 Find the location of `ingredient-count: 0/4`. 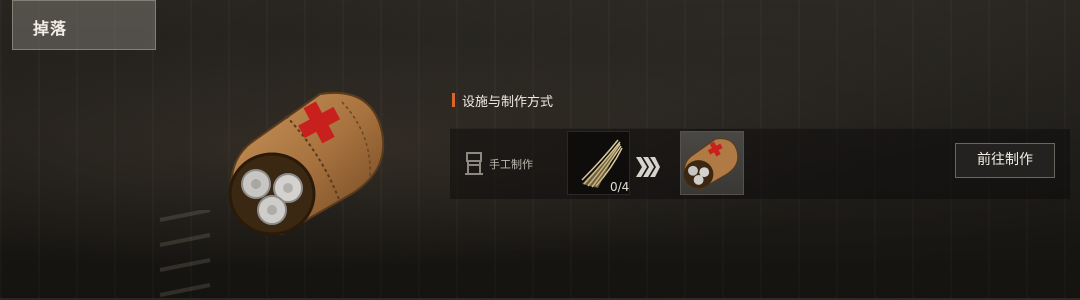

ingredient-count: 0/4 is located at coordinates (620, 187).